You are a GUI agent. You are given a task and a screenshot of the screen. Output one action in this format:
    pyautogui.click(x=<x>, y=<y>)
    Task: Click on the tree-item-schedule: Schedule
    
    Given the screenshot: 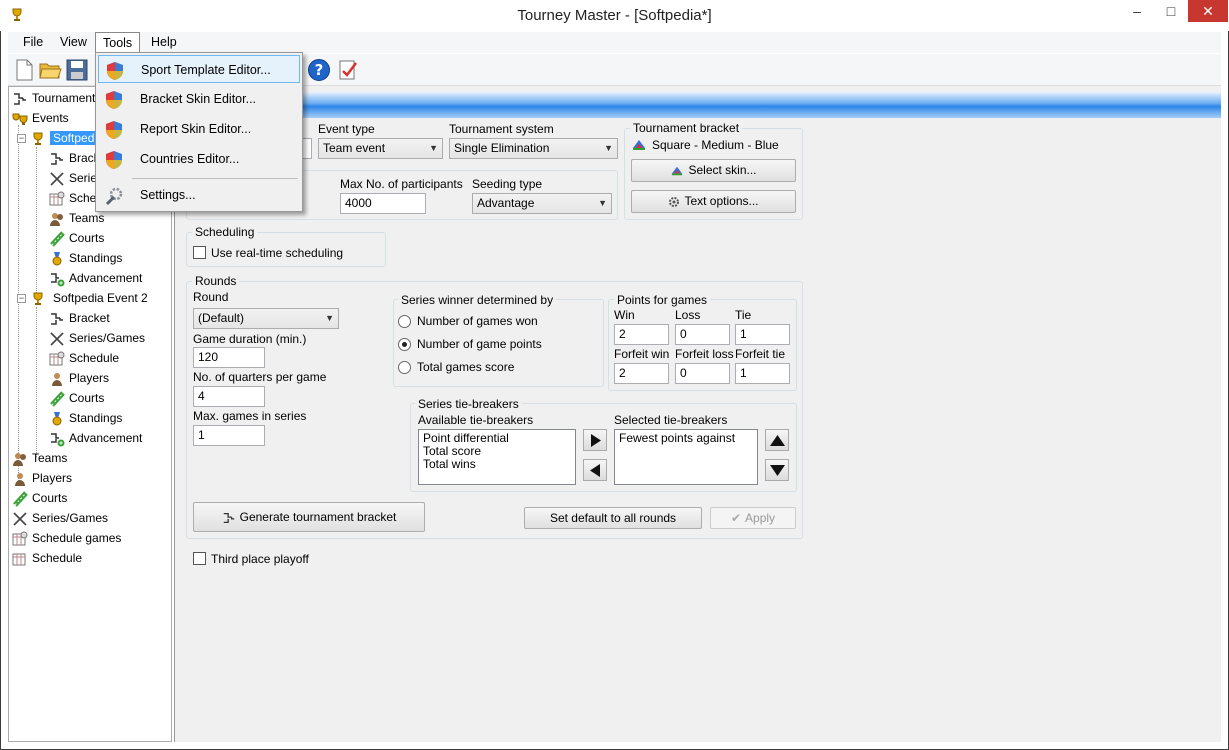 What is the action you would take?
    pyautogui.click(x=84, y=358)
    